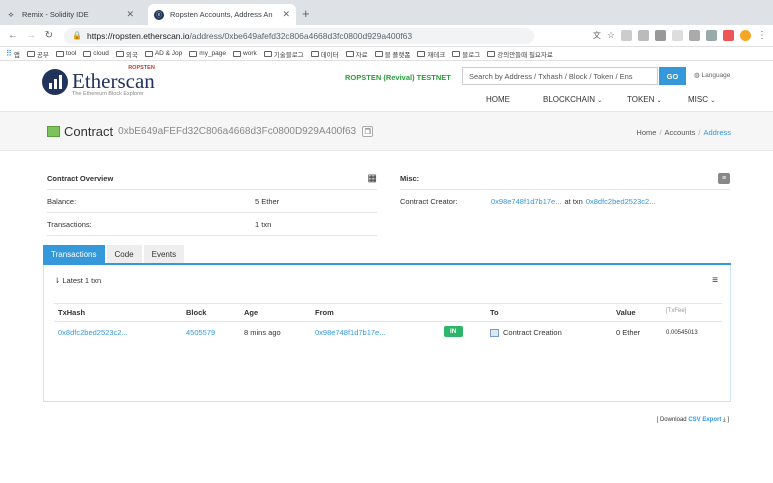 This screenshot has width=773, height=483. I want to click on bookmark-folder: cloud, so click(96, 53).